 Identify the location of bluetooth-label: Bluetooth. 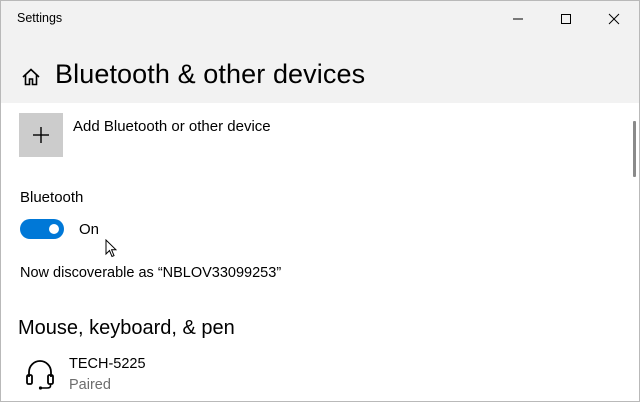
(52, 197).